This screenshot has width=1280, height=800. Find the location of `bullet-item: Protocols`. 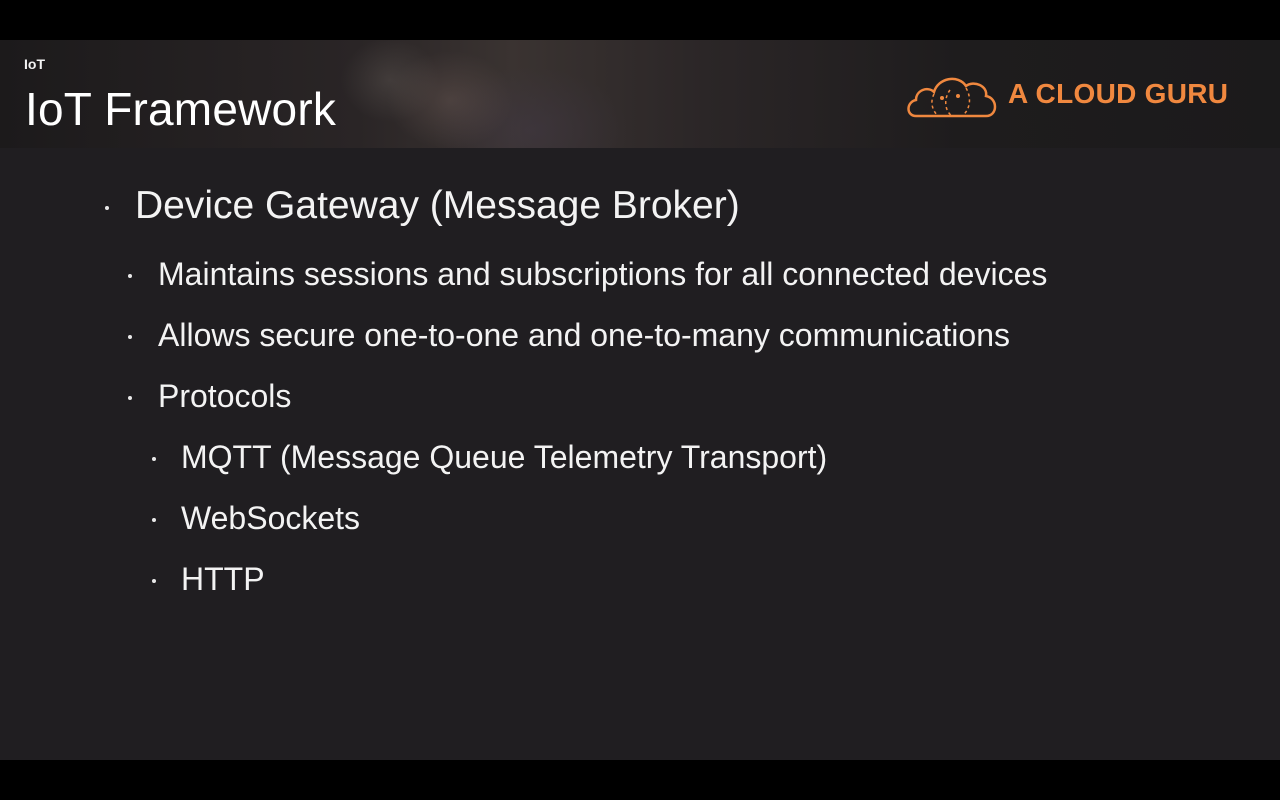

bullet-item: Protocols is located at coordinates (210, 396).